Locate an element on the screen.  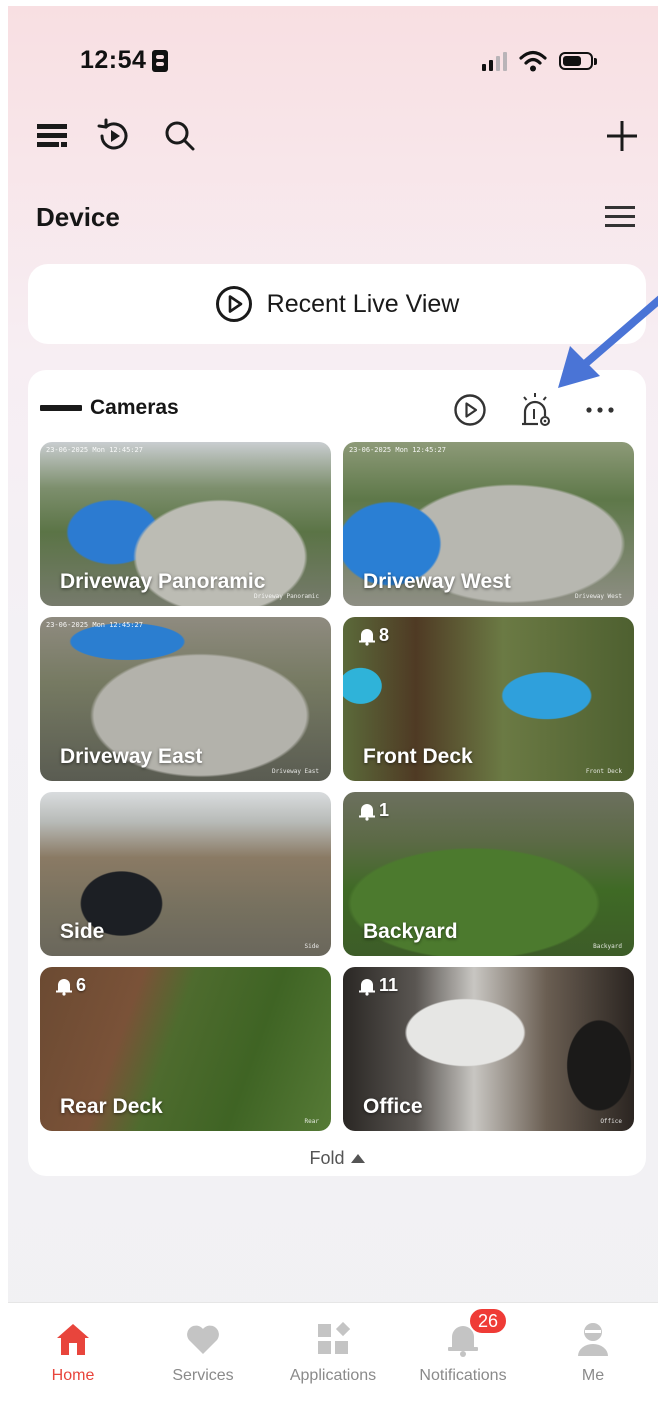
tab-services: Services is located at coordinates (203, 1356).